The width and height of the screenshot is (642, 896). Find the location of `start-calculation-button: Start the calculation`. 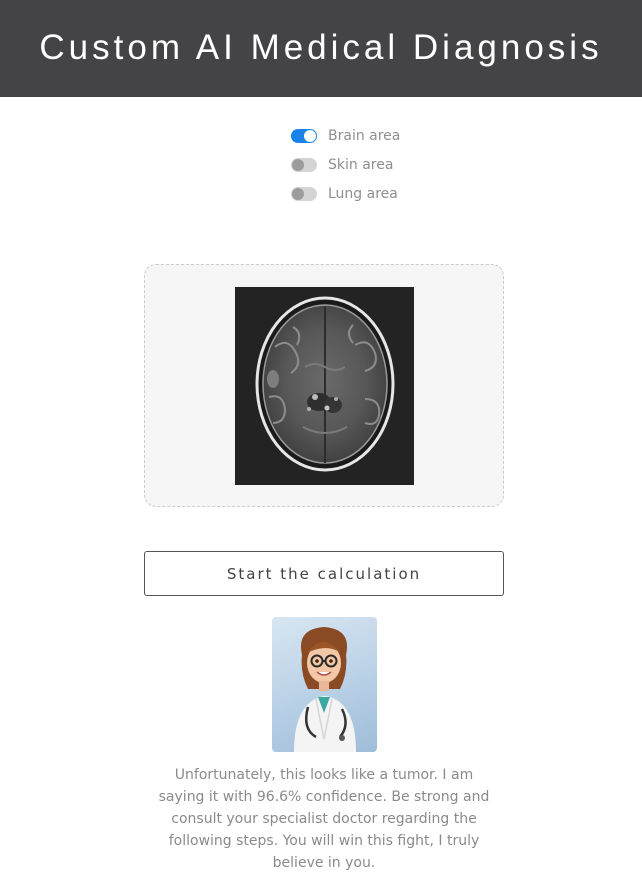

start-calculation-button: Start the calculation is located at coordinates (324, 573).